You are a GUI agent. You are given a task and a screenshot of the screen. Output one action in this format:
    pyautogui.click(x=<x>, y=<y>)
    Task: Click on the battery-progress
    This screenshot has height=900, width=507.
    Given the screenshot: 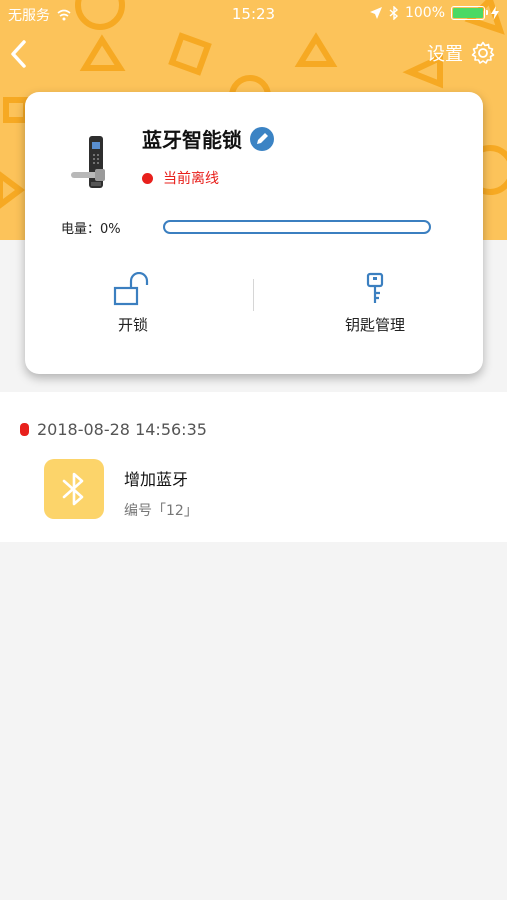 What is the action you would take?
    pyautogui.click(x=297, y=227)
    